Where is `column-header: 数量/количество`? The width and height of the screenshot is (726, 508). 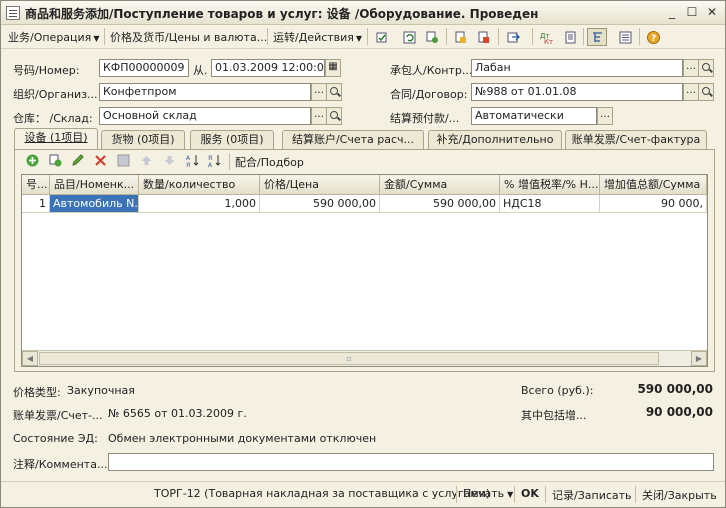 column-header: 数量/количество is located at coordinates (199, 185).